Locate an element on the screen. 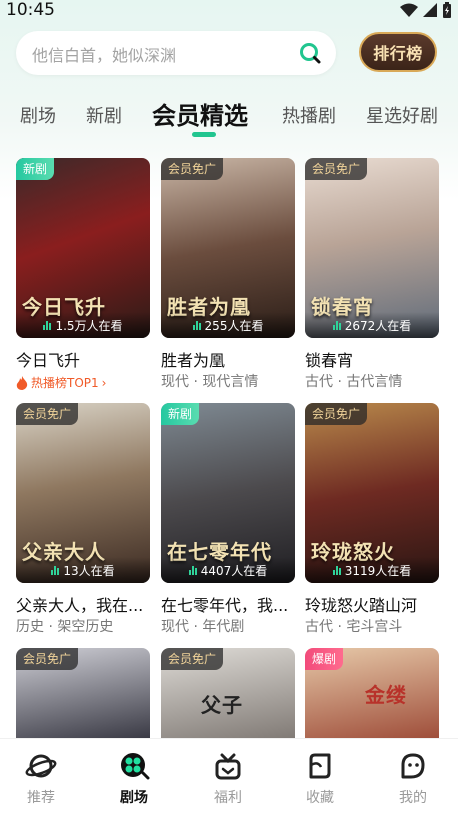 The image size is (458, 820). drama-card: 今日飞升 新剧 1.5万人在看 今日飞升 热播榜TOP1 › is located at coordinates (83, 274).